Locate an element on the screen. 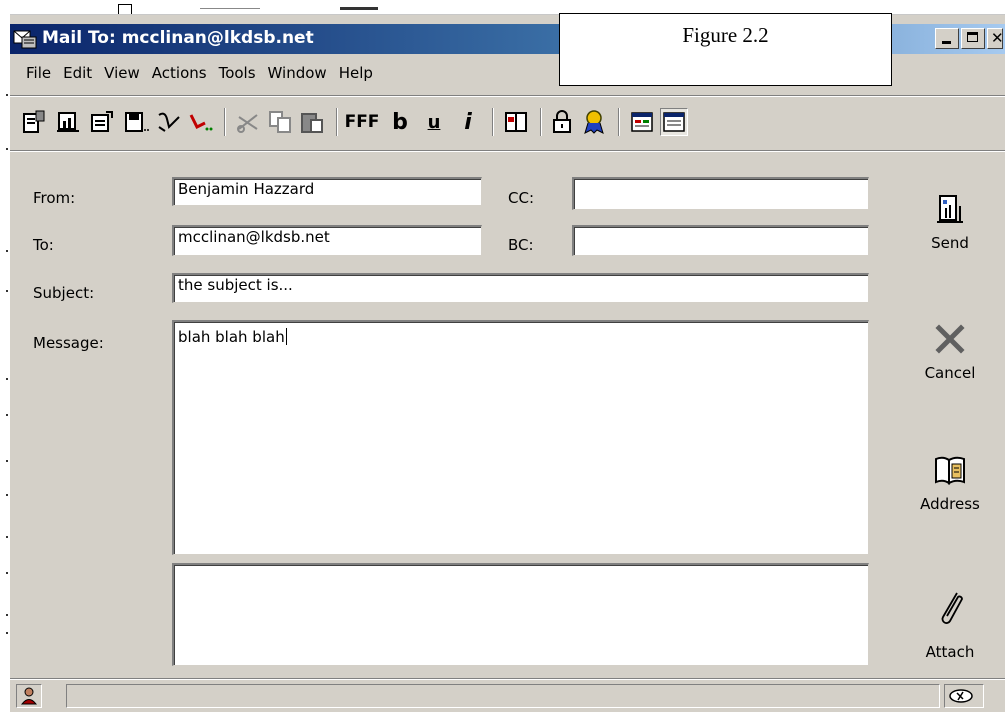  address-button: Address is located at coordinates (950, 483).